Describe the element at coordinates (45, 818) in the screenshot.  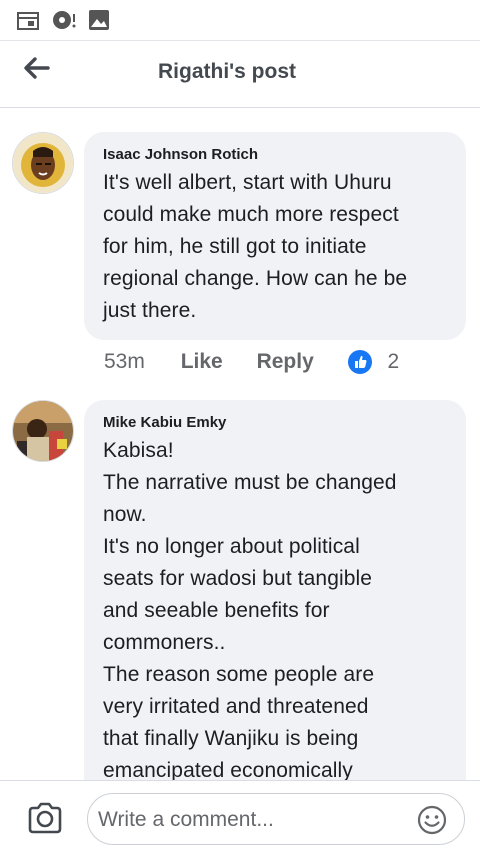
I see `camera-icon` at that location.